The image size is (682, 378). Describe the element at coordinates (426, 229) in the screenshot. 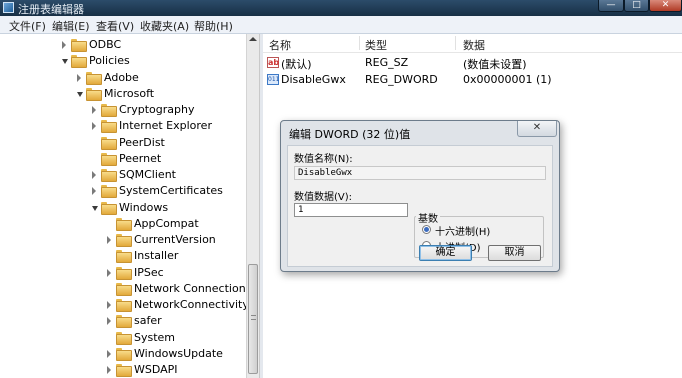

I see `radio-hex` at that location.